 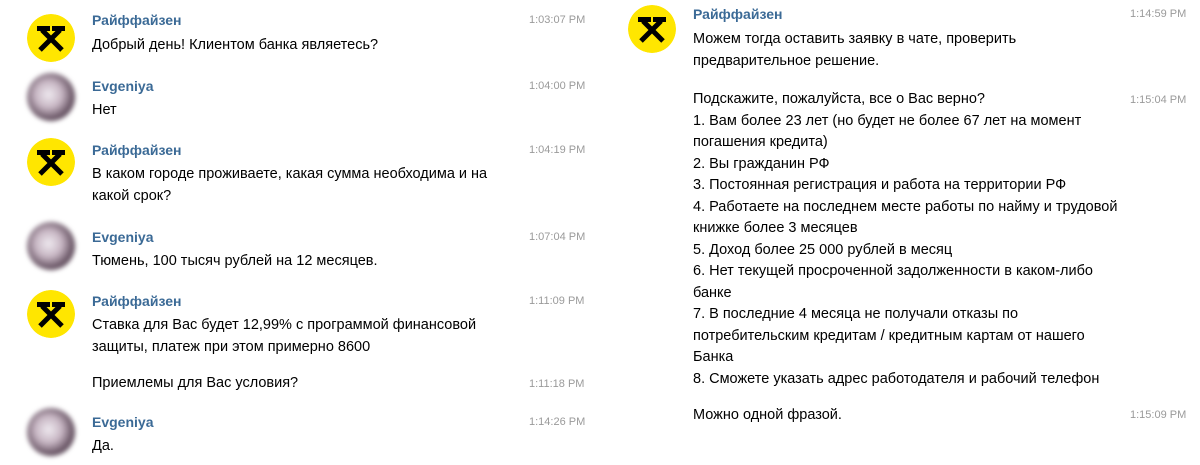 I want to click on message-timestamp: 1:14:59 PM, so click(x=1158, y=14).